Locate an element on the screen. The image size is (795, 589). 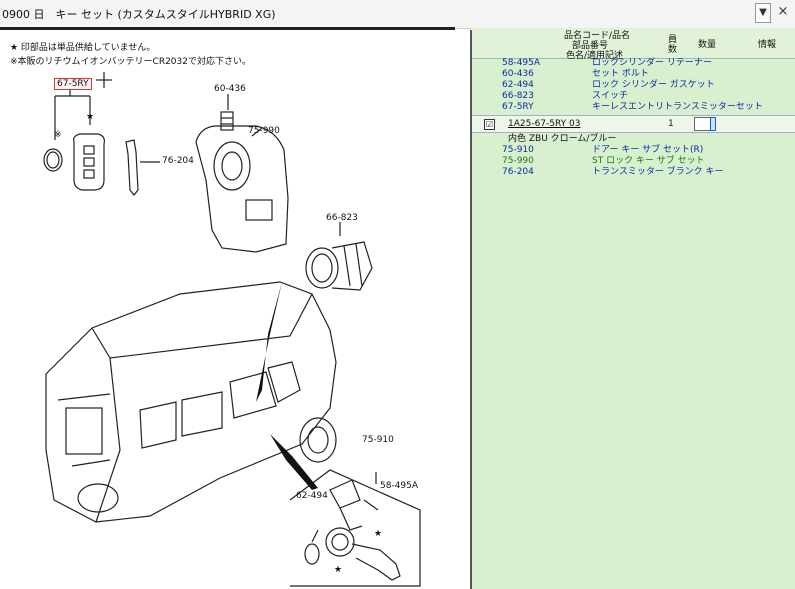
list-item: 75-910 ドアー キー サブ セット(R) is located at coordinates (633, 150).